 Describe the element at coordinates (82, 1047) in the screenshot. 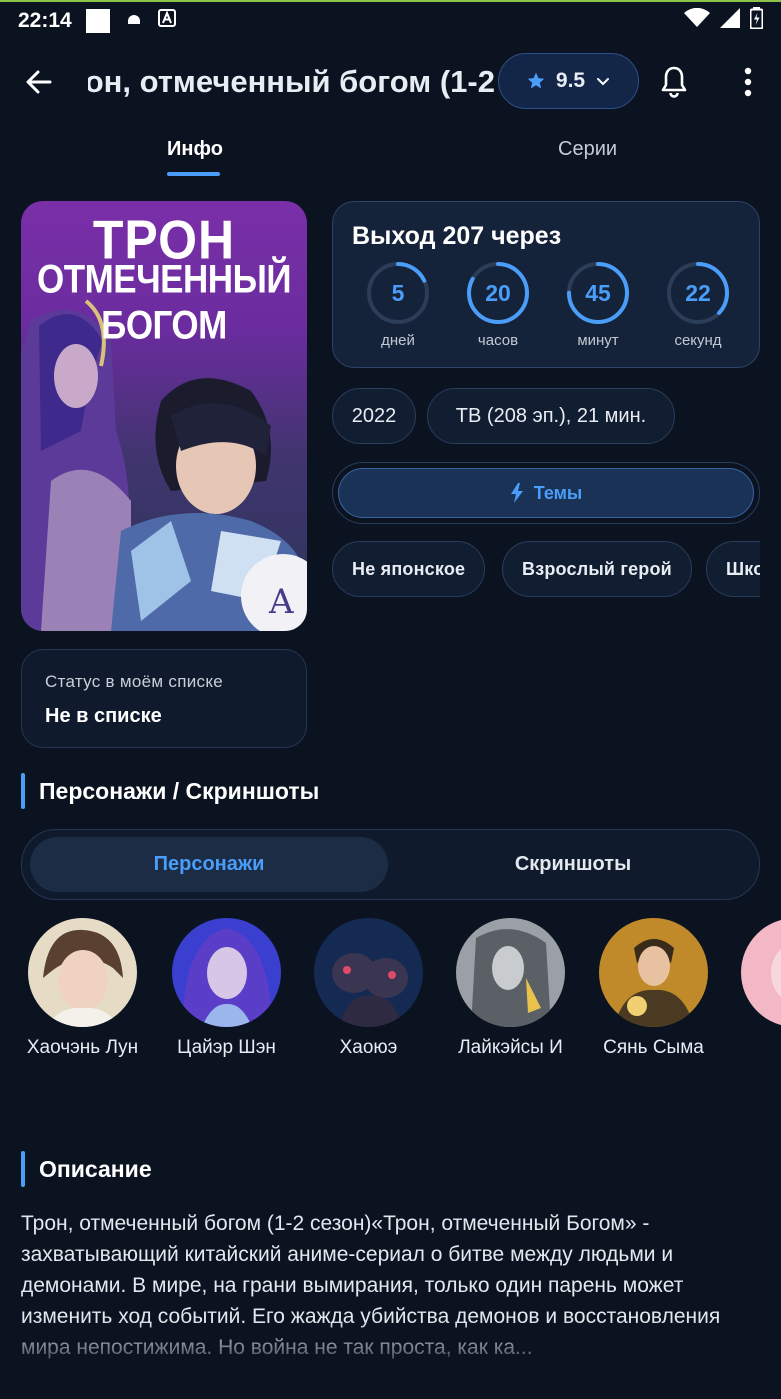

I see `character-name: Хаочэнь Лун` at that location.